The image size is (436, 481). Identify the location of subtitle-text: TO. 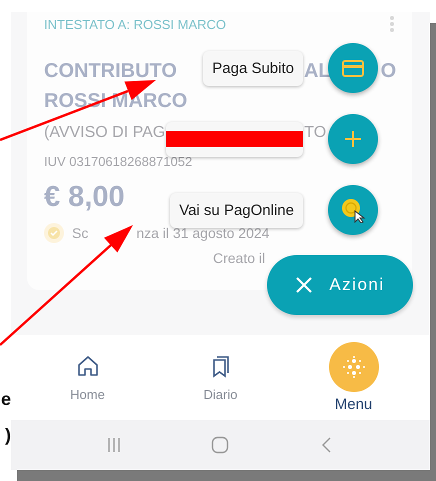
(315, 133).